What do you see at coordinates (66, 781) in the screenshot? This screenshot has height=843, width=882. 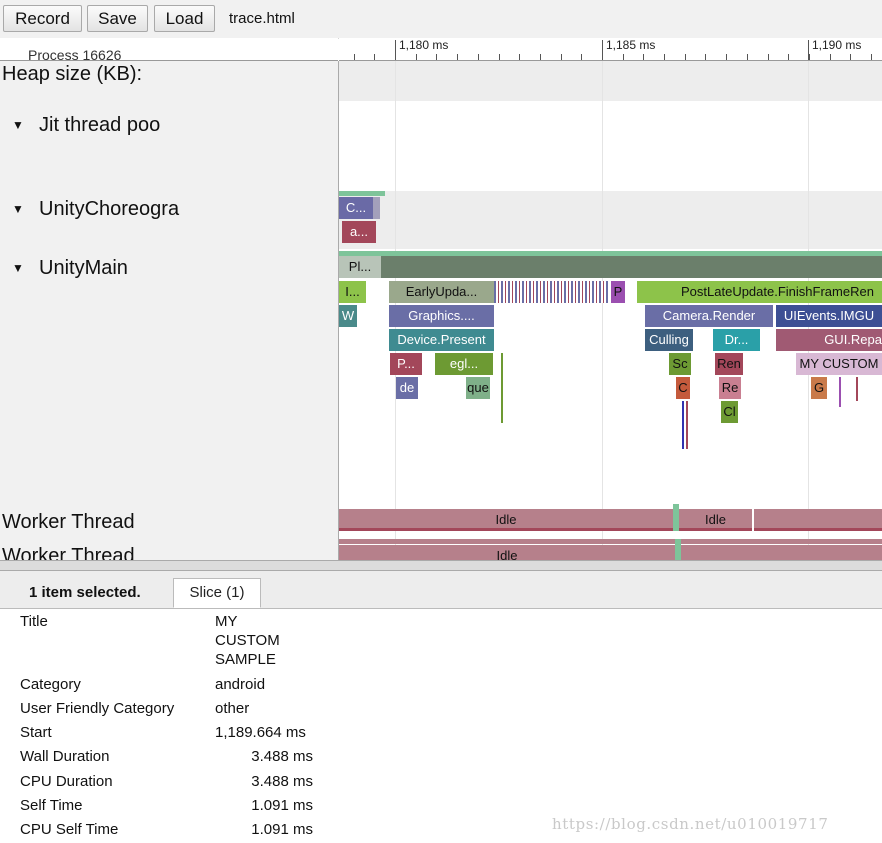 I see `detail-key: CPU Duration` at bounding box center [66, 781].